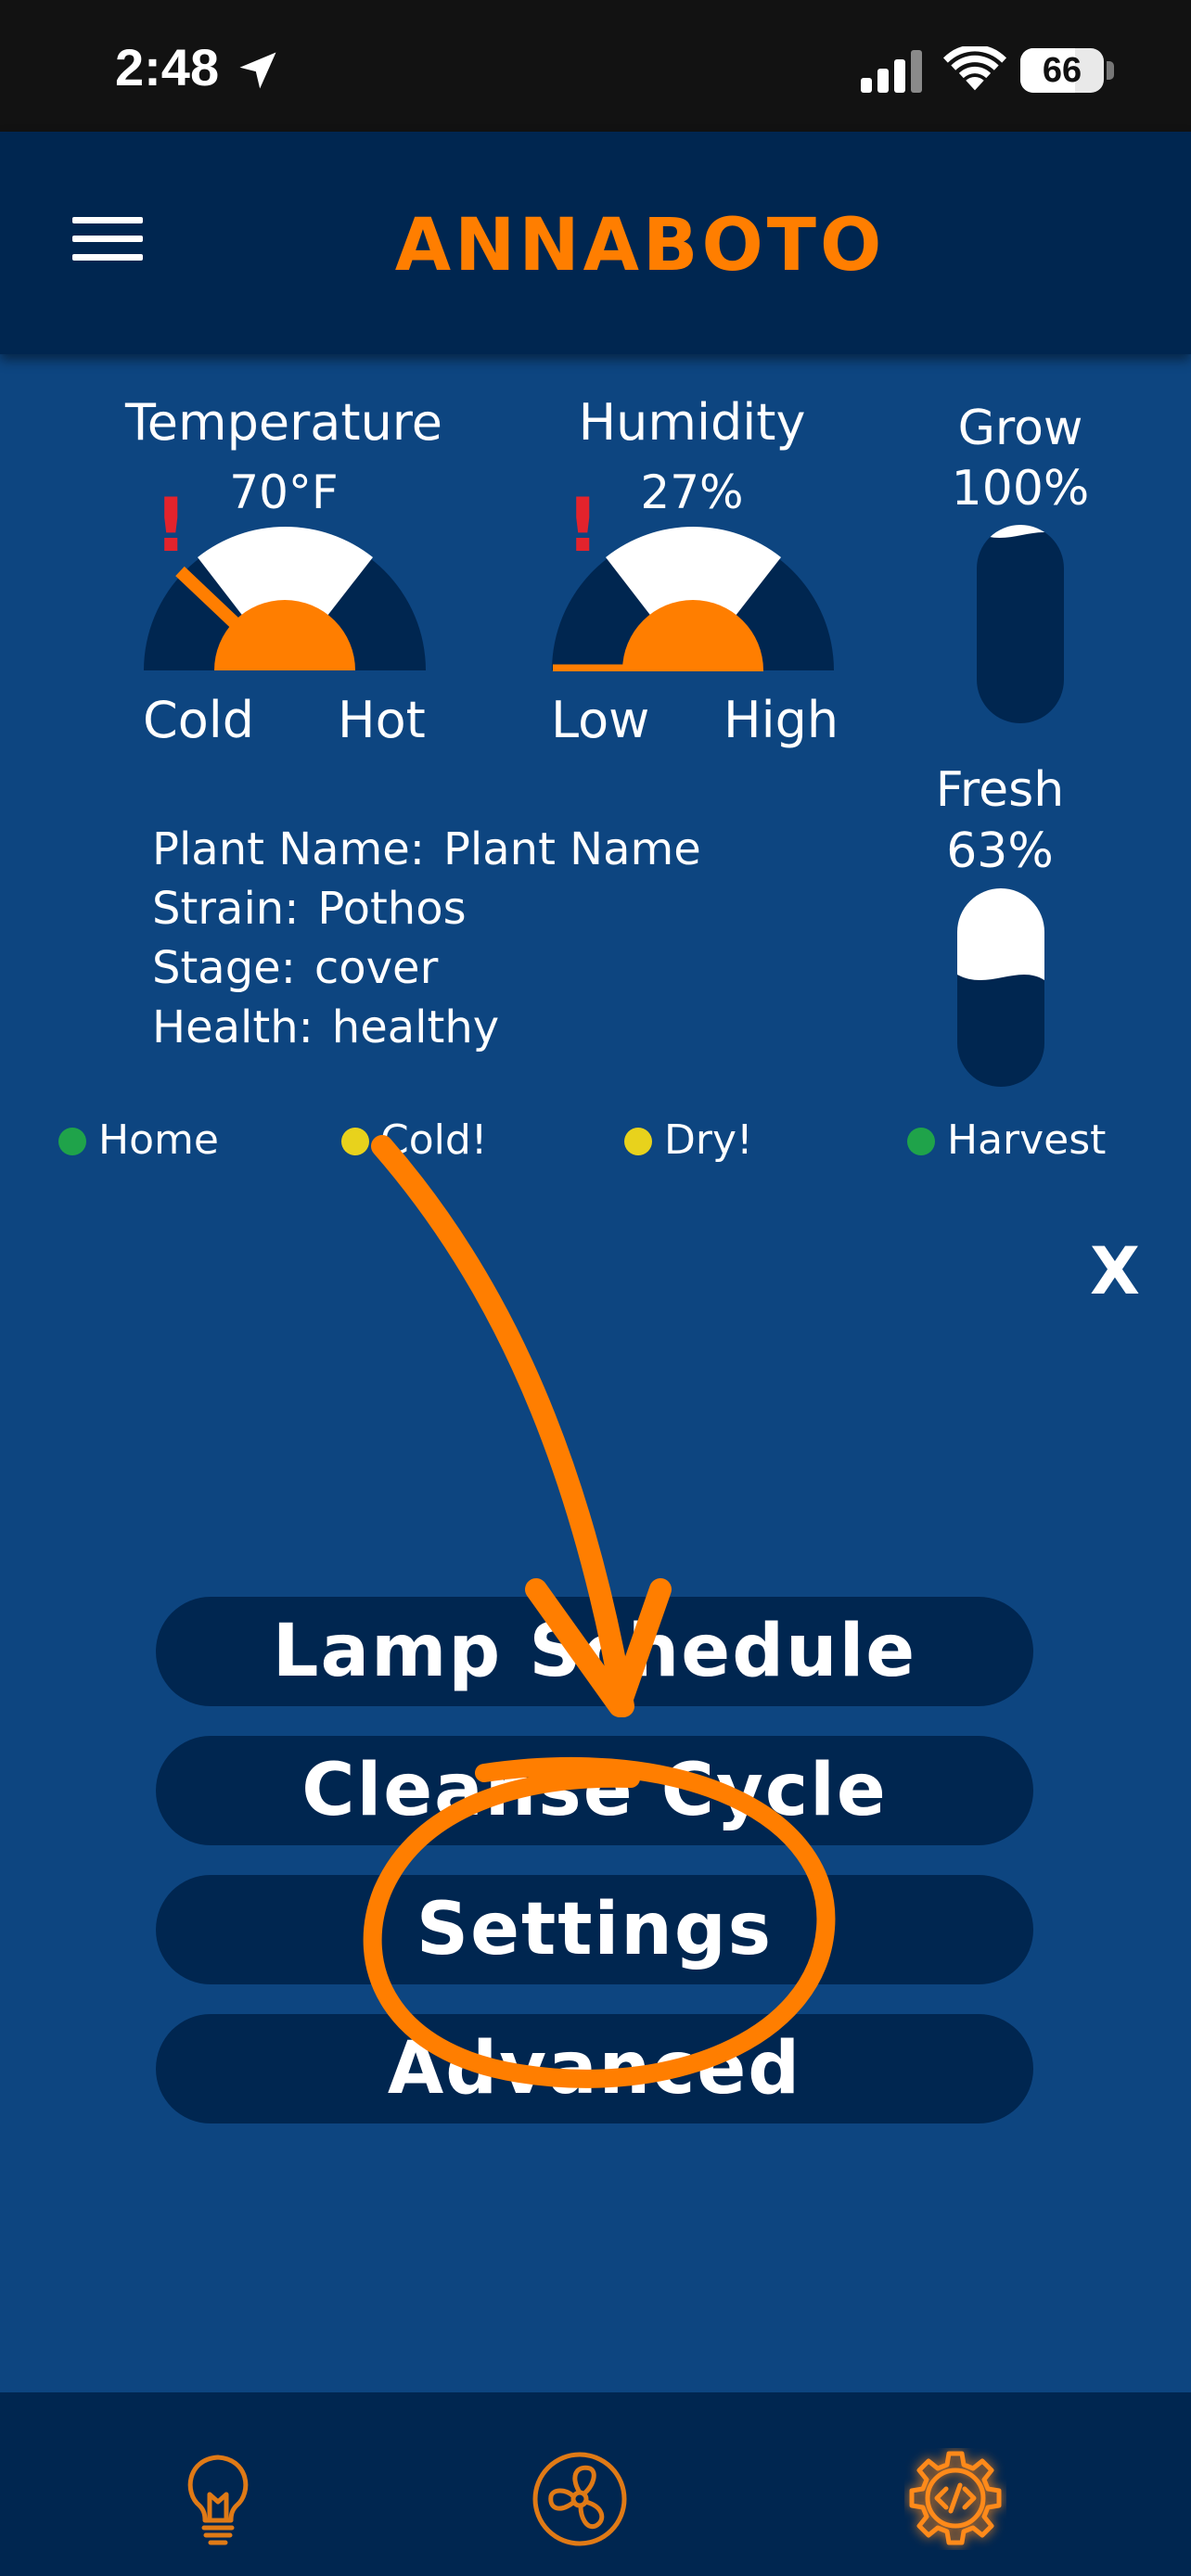 The image size is (1191, 2576). I want to click on temperature-value: 70°F, so click(284, 492).